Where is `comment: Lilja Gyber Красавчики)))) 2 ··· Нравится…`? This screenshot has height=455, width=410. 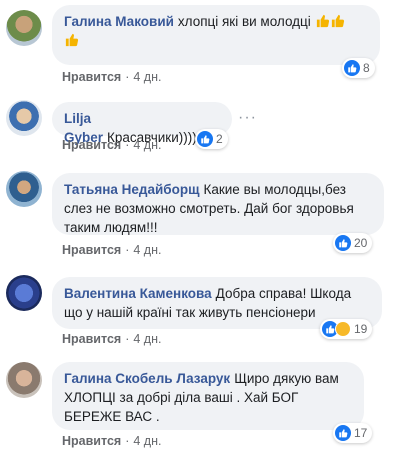
comment: Lilja Gyber Красавчики)))) 2 ··· Нравится… is located at coordinates (205, 125).